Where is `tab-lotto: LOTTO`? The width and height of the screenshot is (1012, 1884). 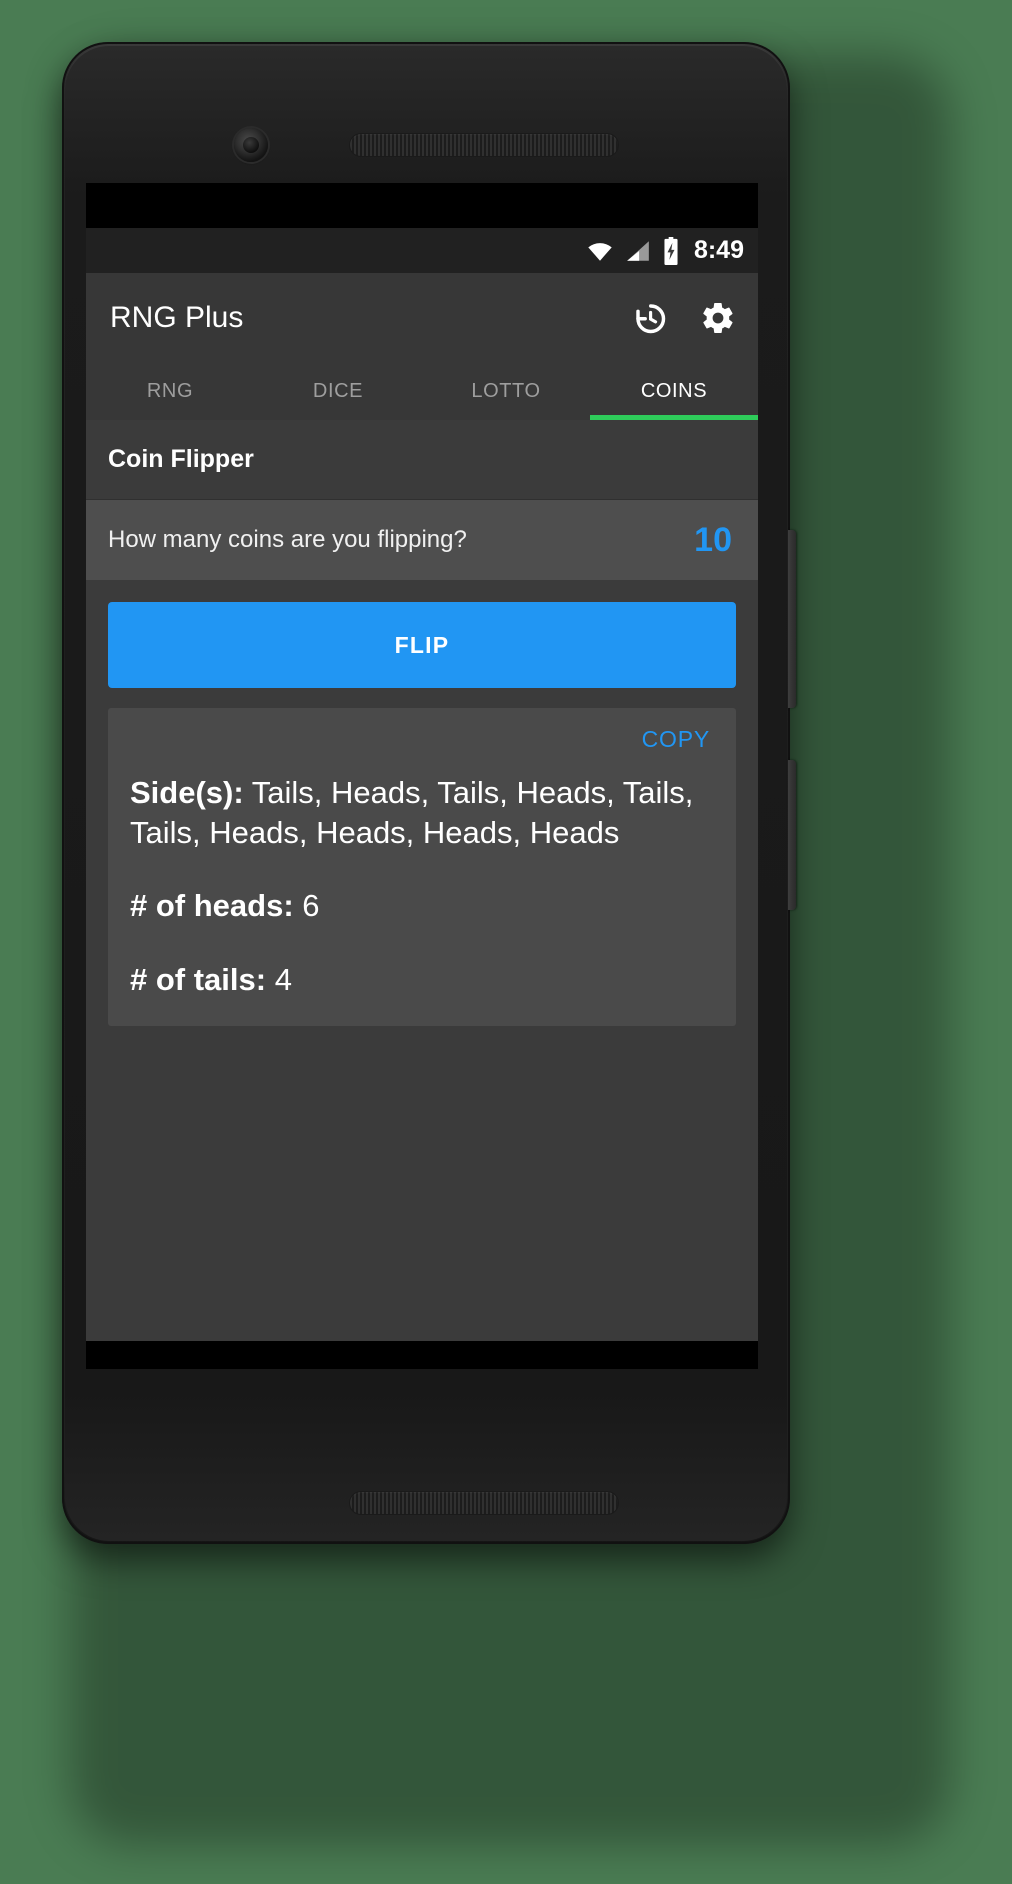
tab-lotto: LOTTO is located at coordinates (506, 391).